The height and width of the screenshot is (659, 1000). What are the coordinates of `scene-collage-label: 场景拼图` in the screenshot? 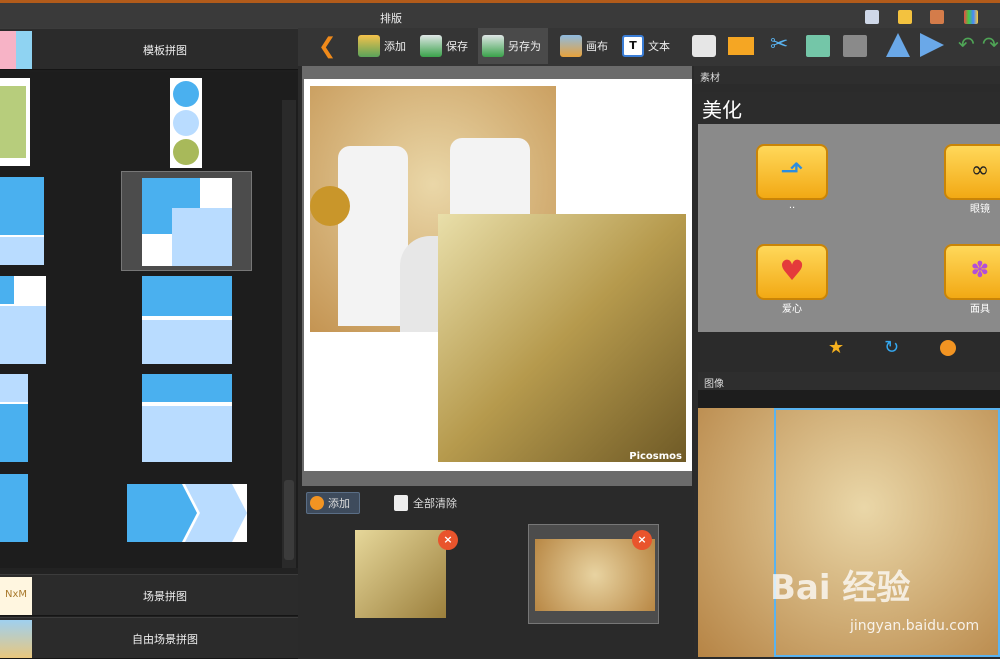 It's located at (165, 596).